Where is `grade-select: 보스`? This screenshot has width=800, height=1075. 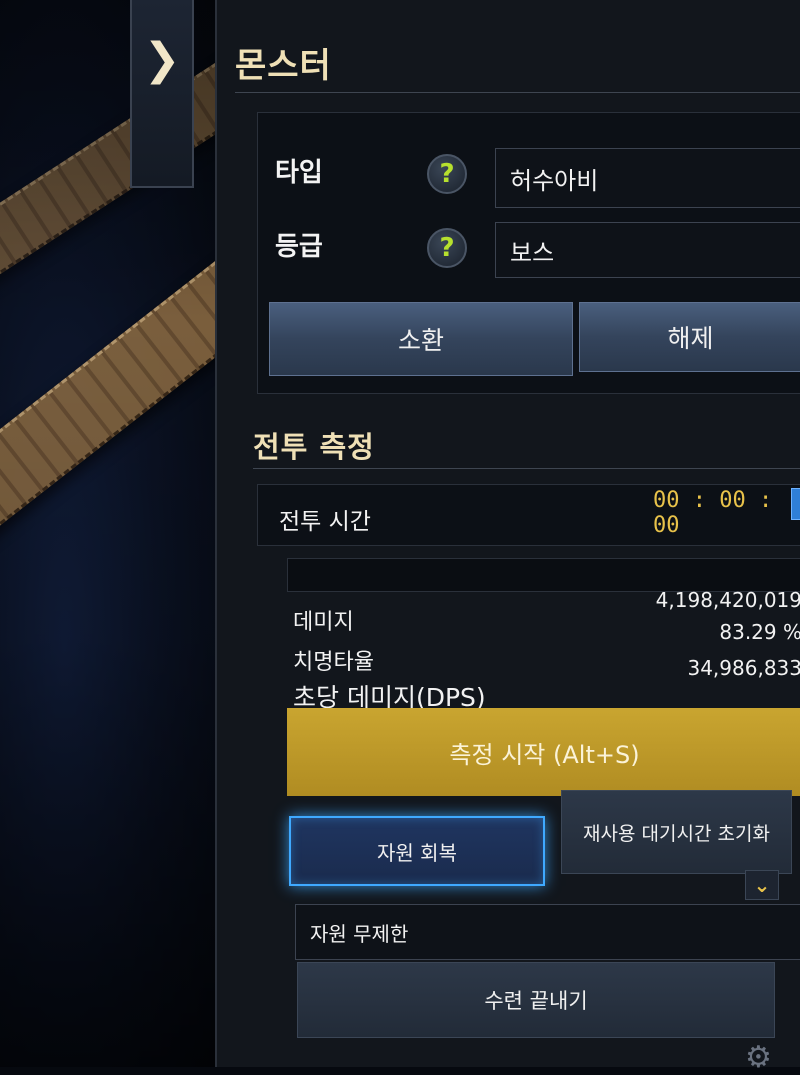
grade-select: 보스 is located at coordinates (647, 250).